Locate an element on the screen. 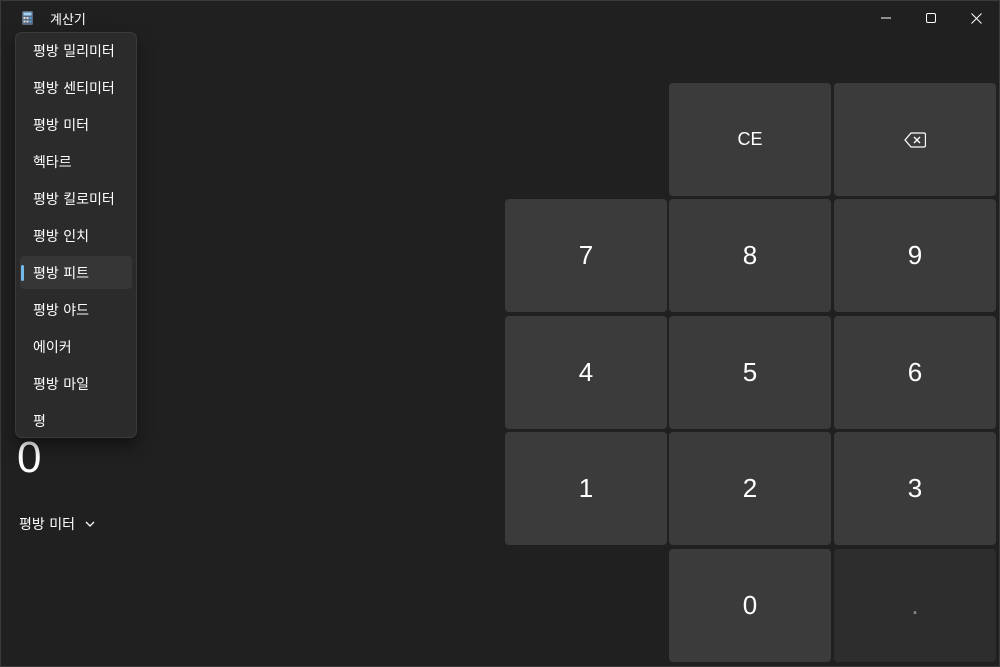 This screenshot has height=667, width=1000. digit-4-label: 4 is located at coordinates (586, 372).